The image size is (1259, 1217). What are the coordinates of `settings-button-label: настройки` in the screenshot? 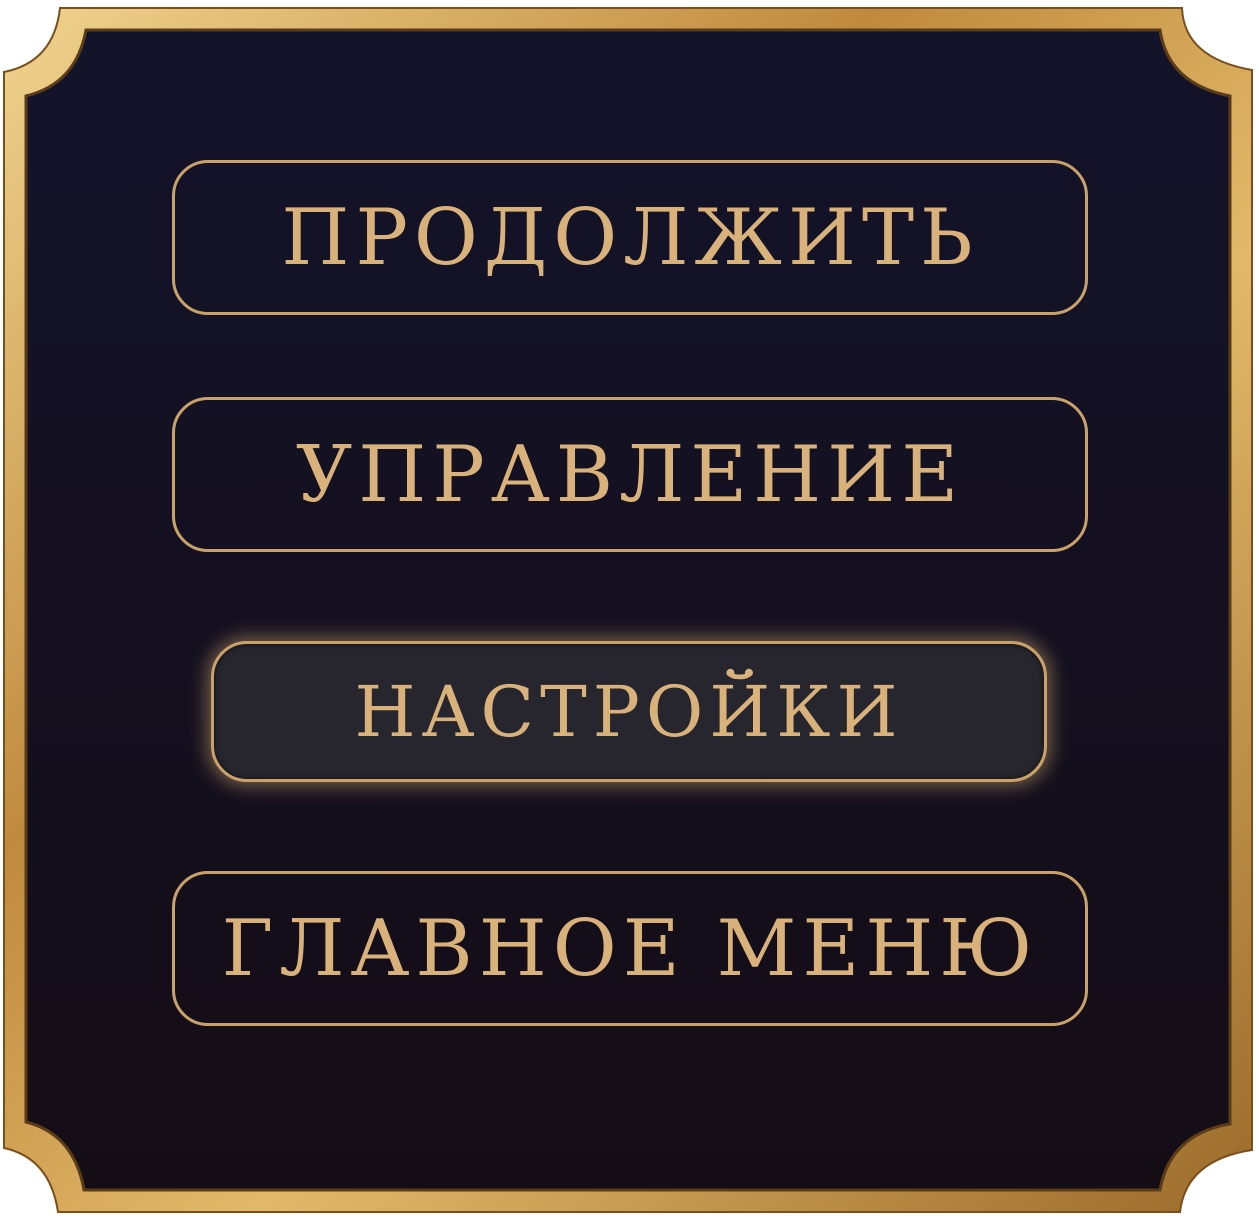 It's located at (629, 711).